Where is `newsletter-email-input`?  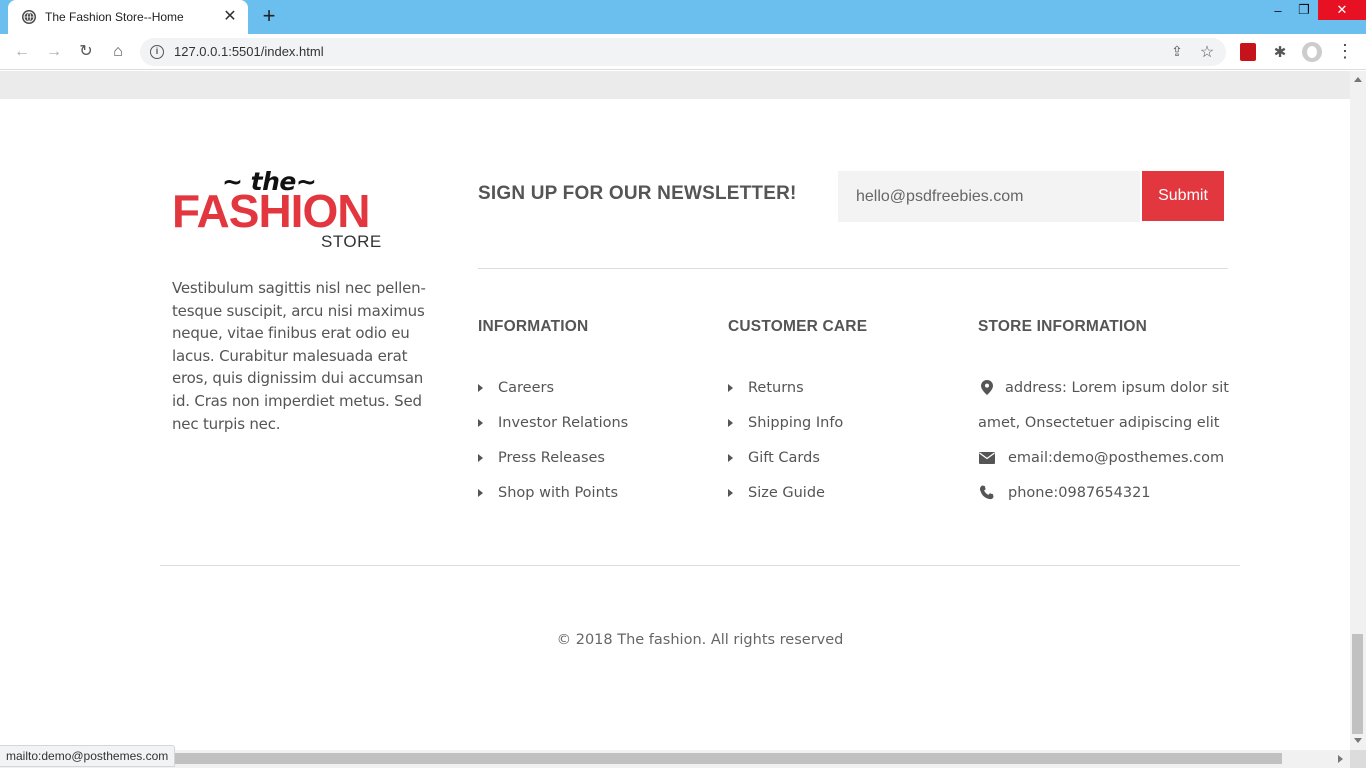 newsletter-email-input is located at coordinates (989, 196).